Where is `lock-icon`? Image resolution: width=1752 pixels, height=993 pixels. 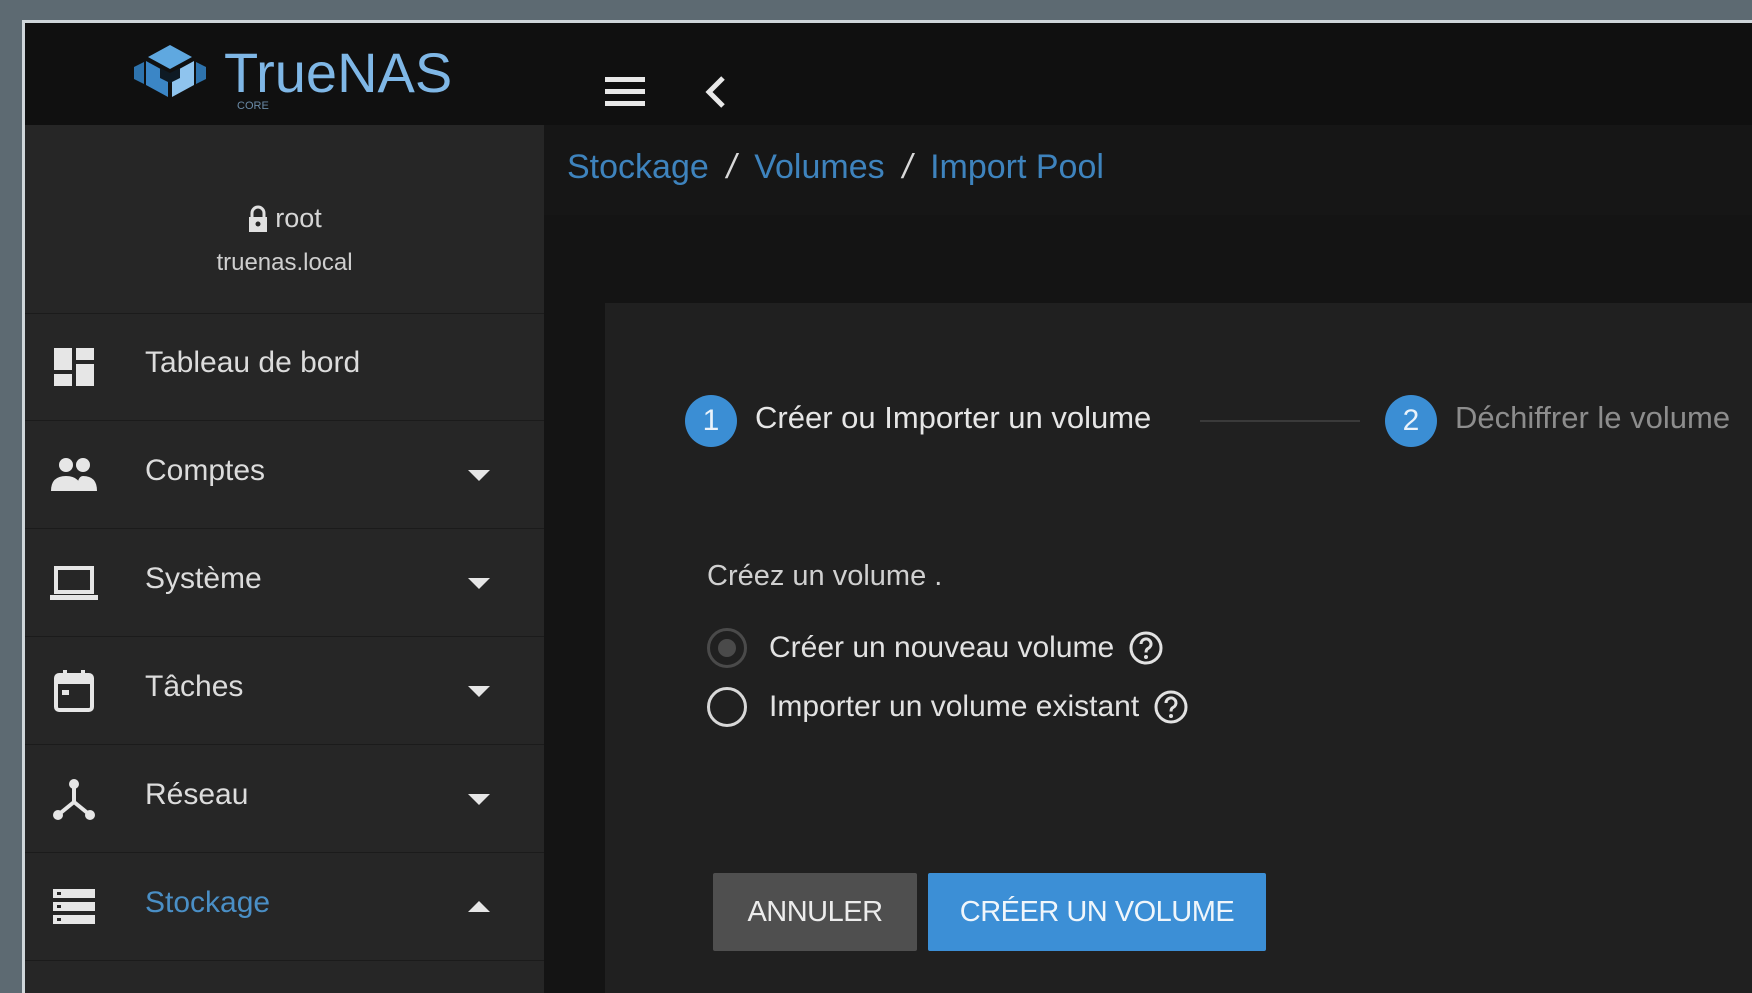 lock-icon is located at coordinates (258, 218).